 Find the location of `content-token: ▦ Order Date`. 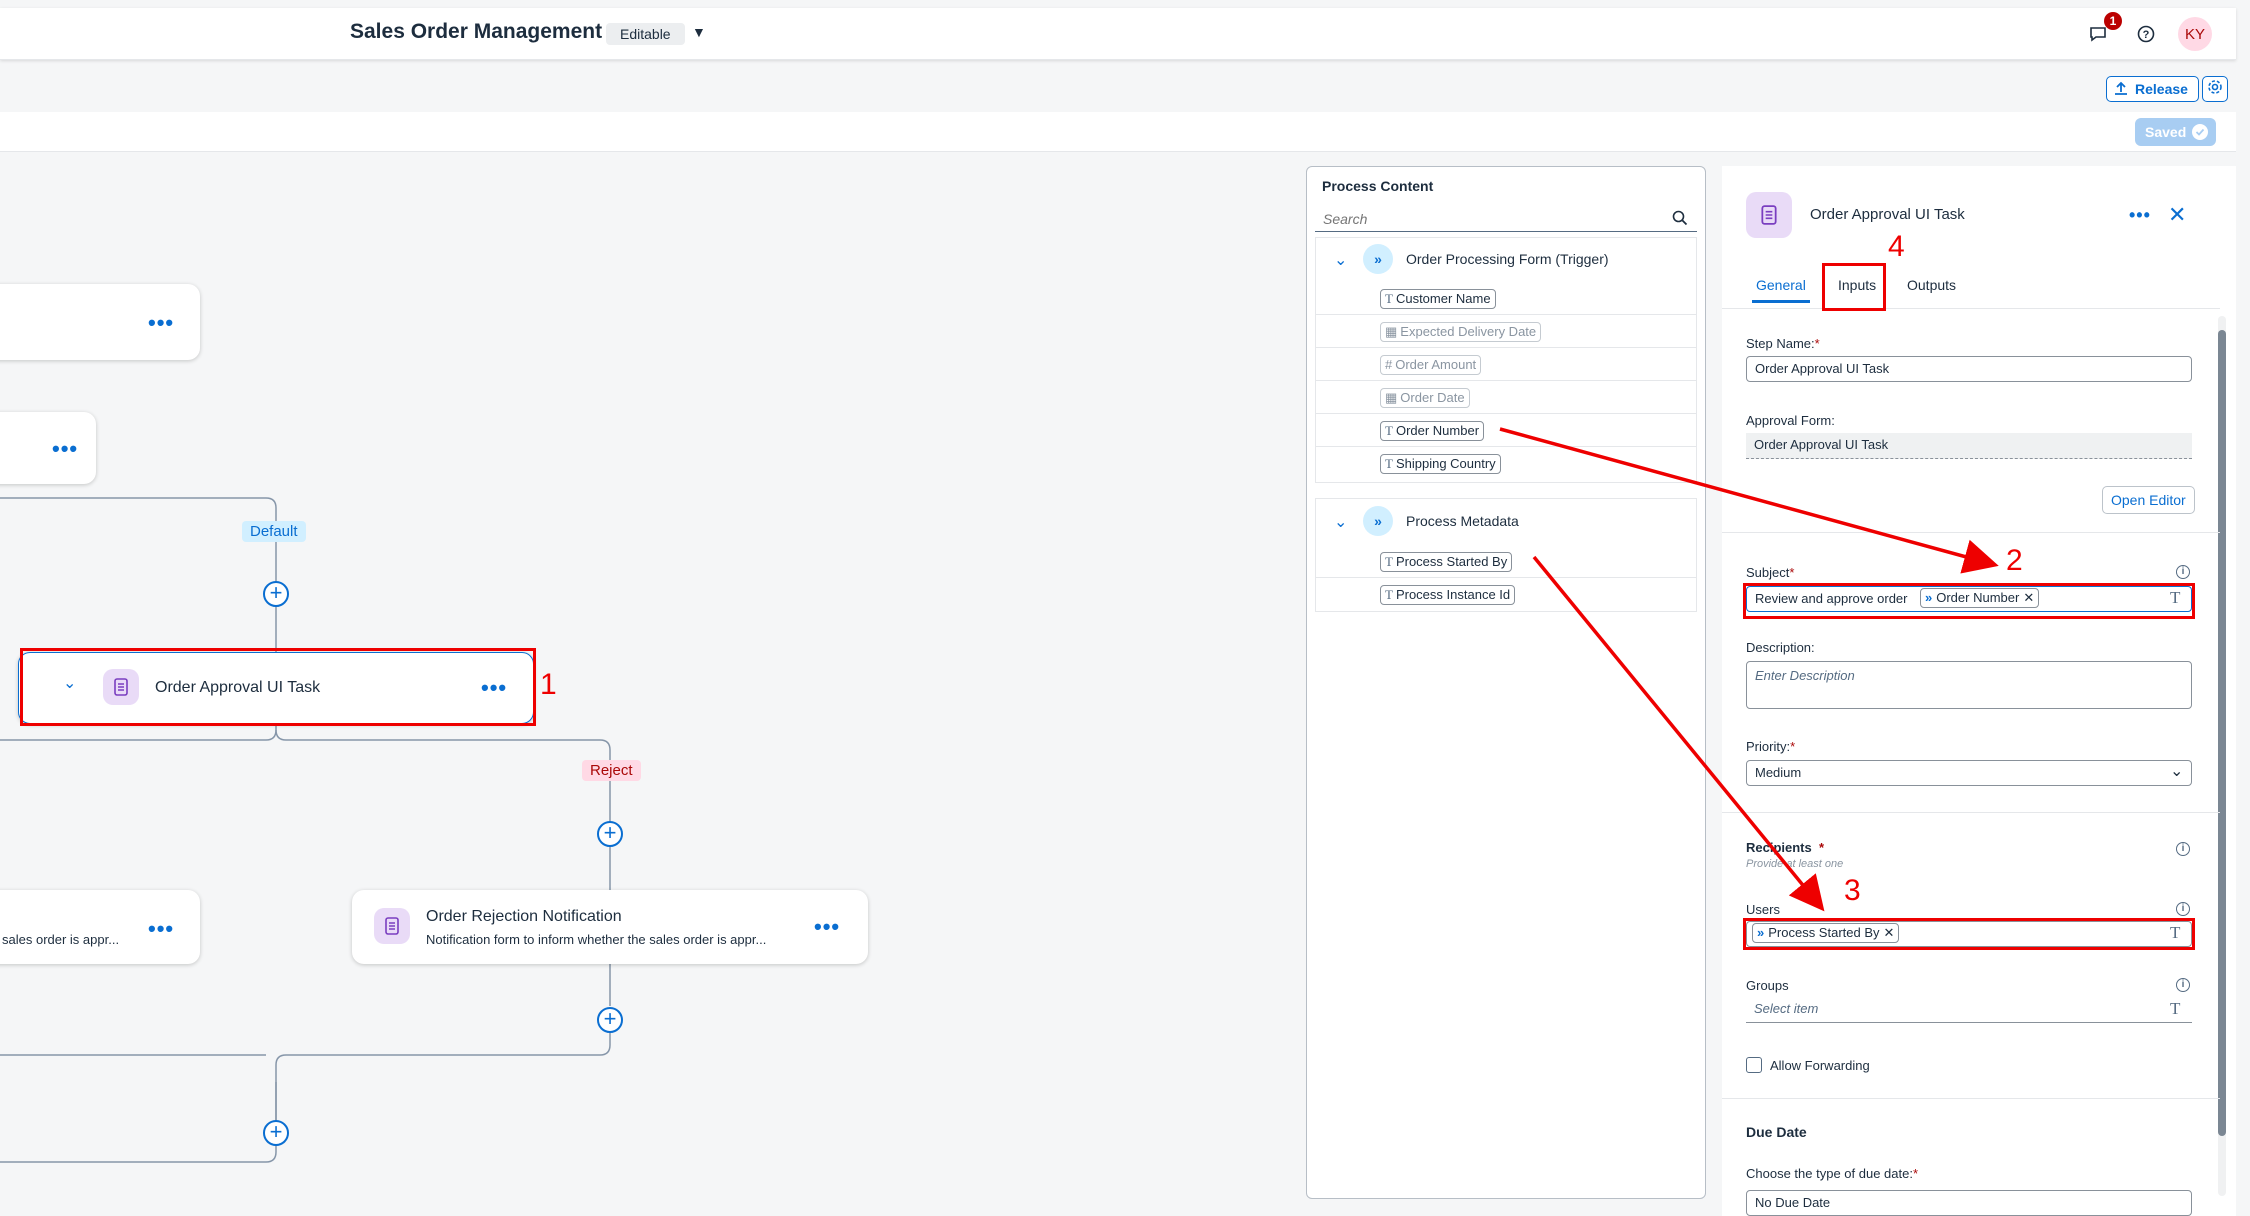

content-token: ▦ Order Date is located at coordinates (1425, 398).